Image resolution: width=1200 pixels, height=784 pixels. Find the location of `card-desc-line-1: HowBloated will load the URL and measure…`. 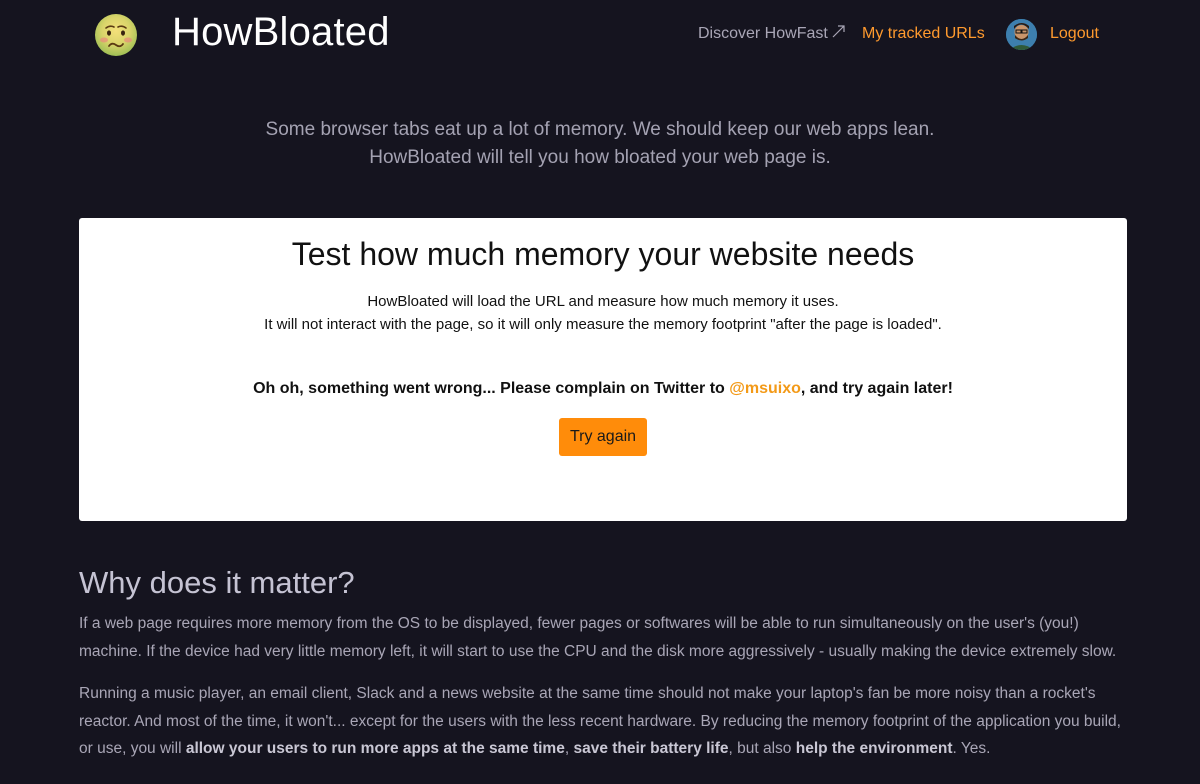

card-desc-line-1: HowBloated will load the URL and measure… is located at coordinates (603, 301).